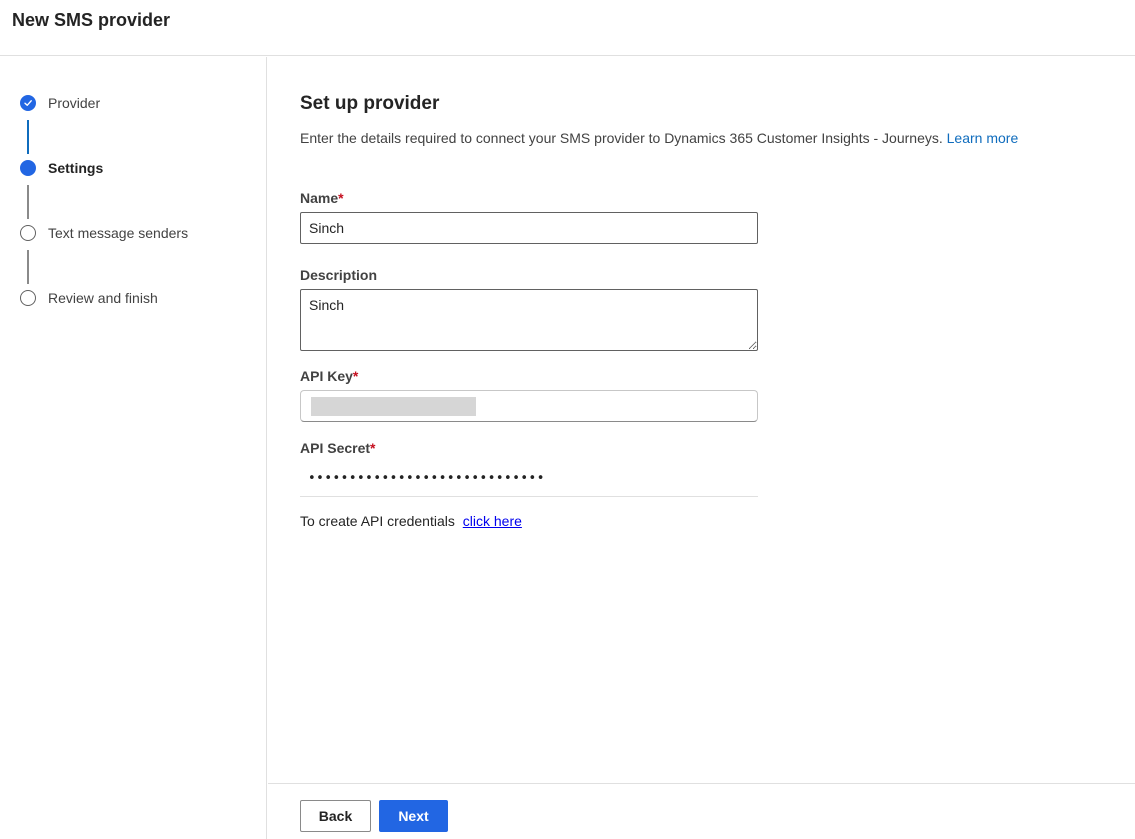 Image resolution: width=1135 pixels, height=839 pixels. What do you see at coordinates (326, 376) in the screenshot?
I see `api-key-label-text: API Key` at bounding box center [326, 376].